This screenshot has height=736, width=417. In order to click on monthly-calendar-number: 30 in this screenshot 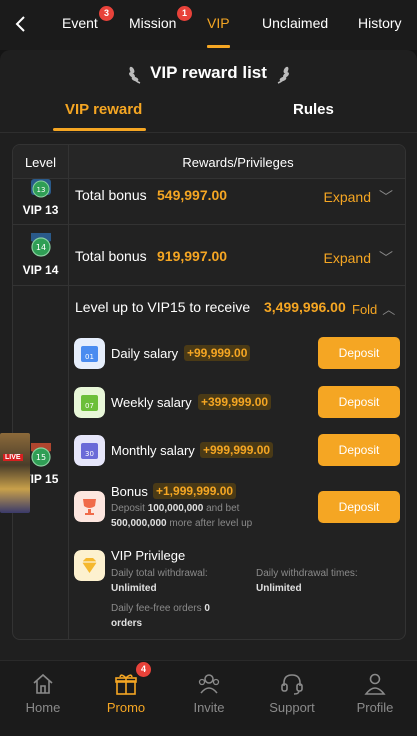, I will do `click(89, 454)`.